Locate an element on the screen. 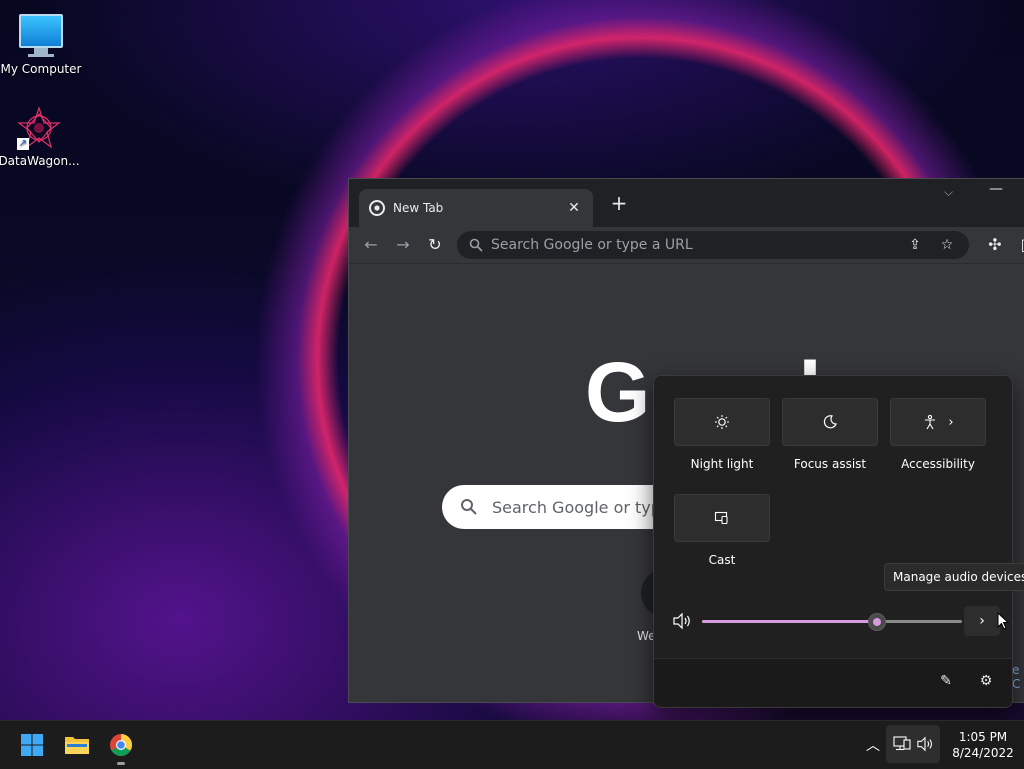  speaker-icon is located at coordinates (682, 621).